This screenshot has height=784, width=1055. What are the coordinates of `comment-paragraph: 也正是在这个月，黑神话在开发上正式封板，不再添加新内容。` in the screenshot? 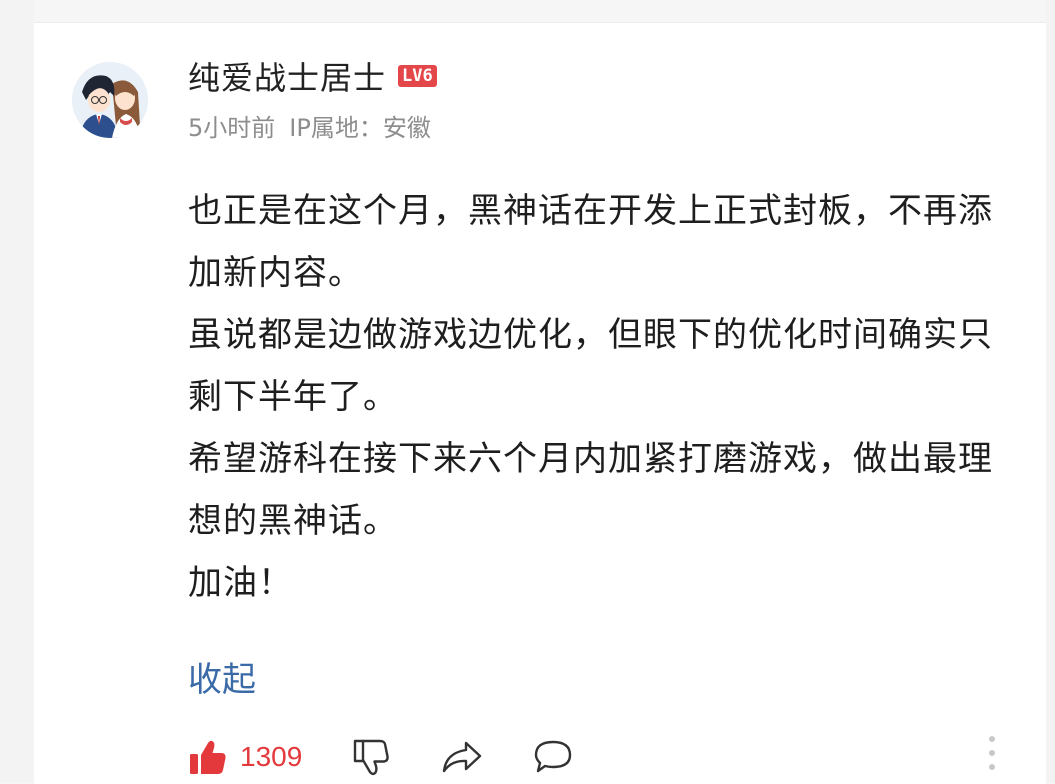 It's located at (590, 242).